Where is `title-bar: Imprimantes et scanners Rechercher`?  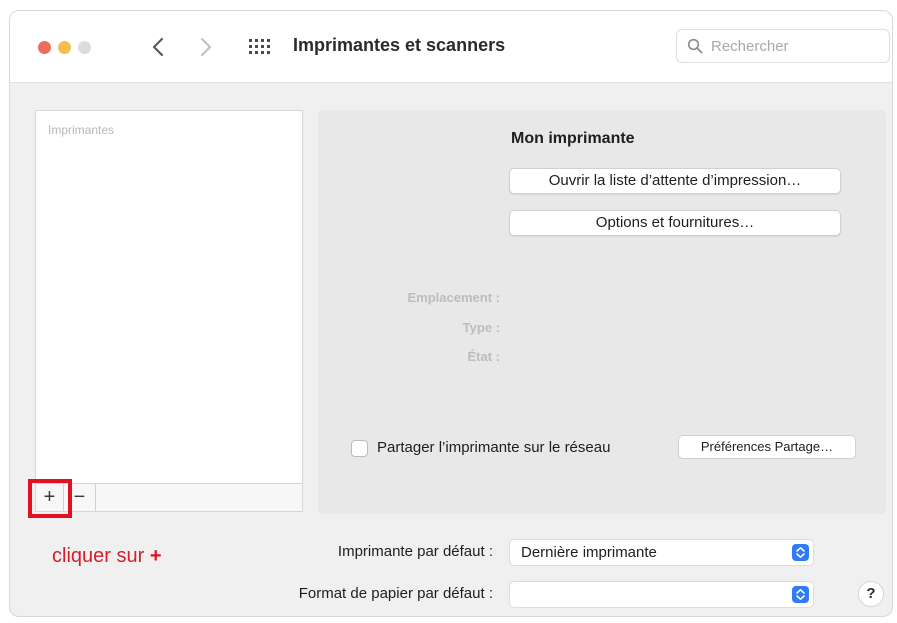
title-bar: Imprimantes et scanners Rechercher is located at coordinates (451, 47).